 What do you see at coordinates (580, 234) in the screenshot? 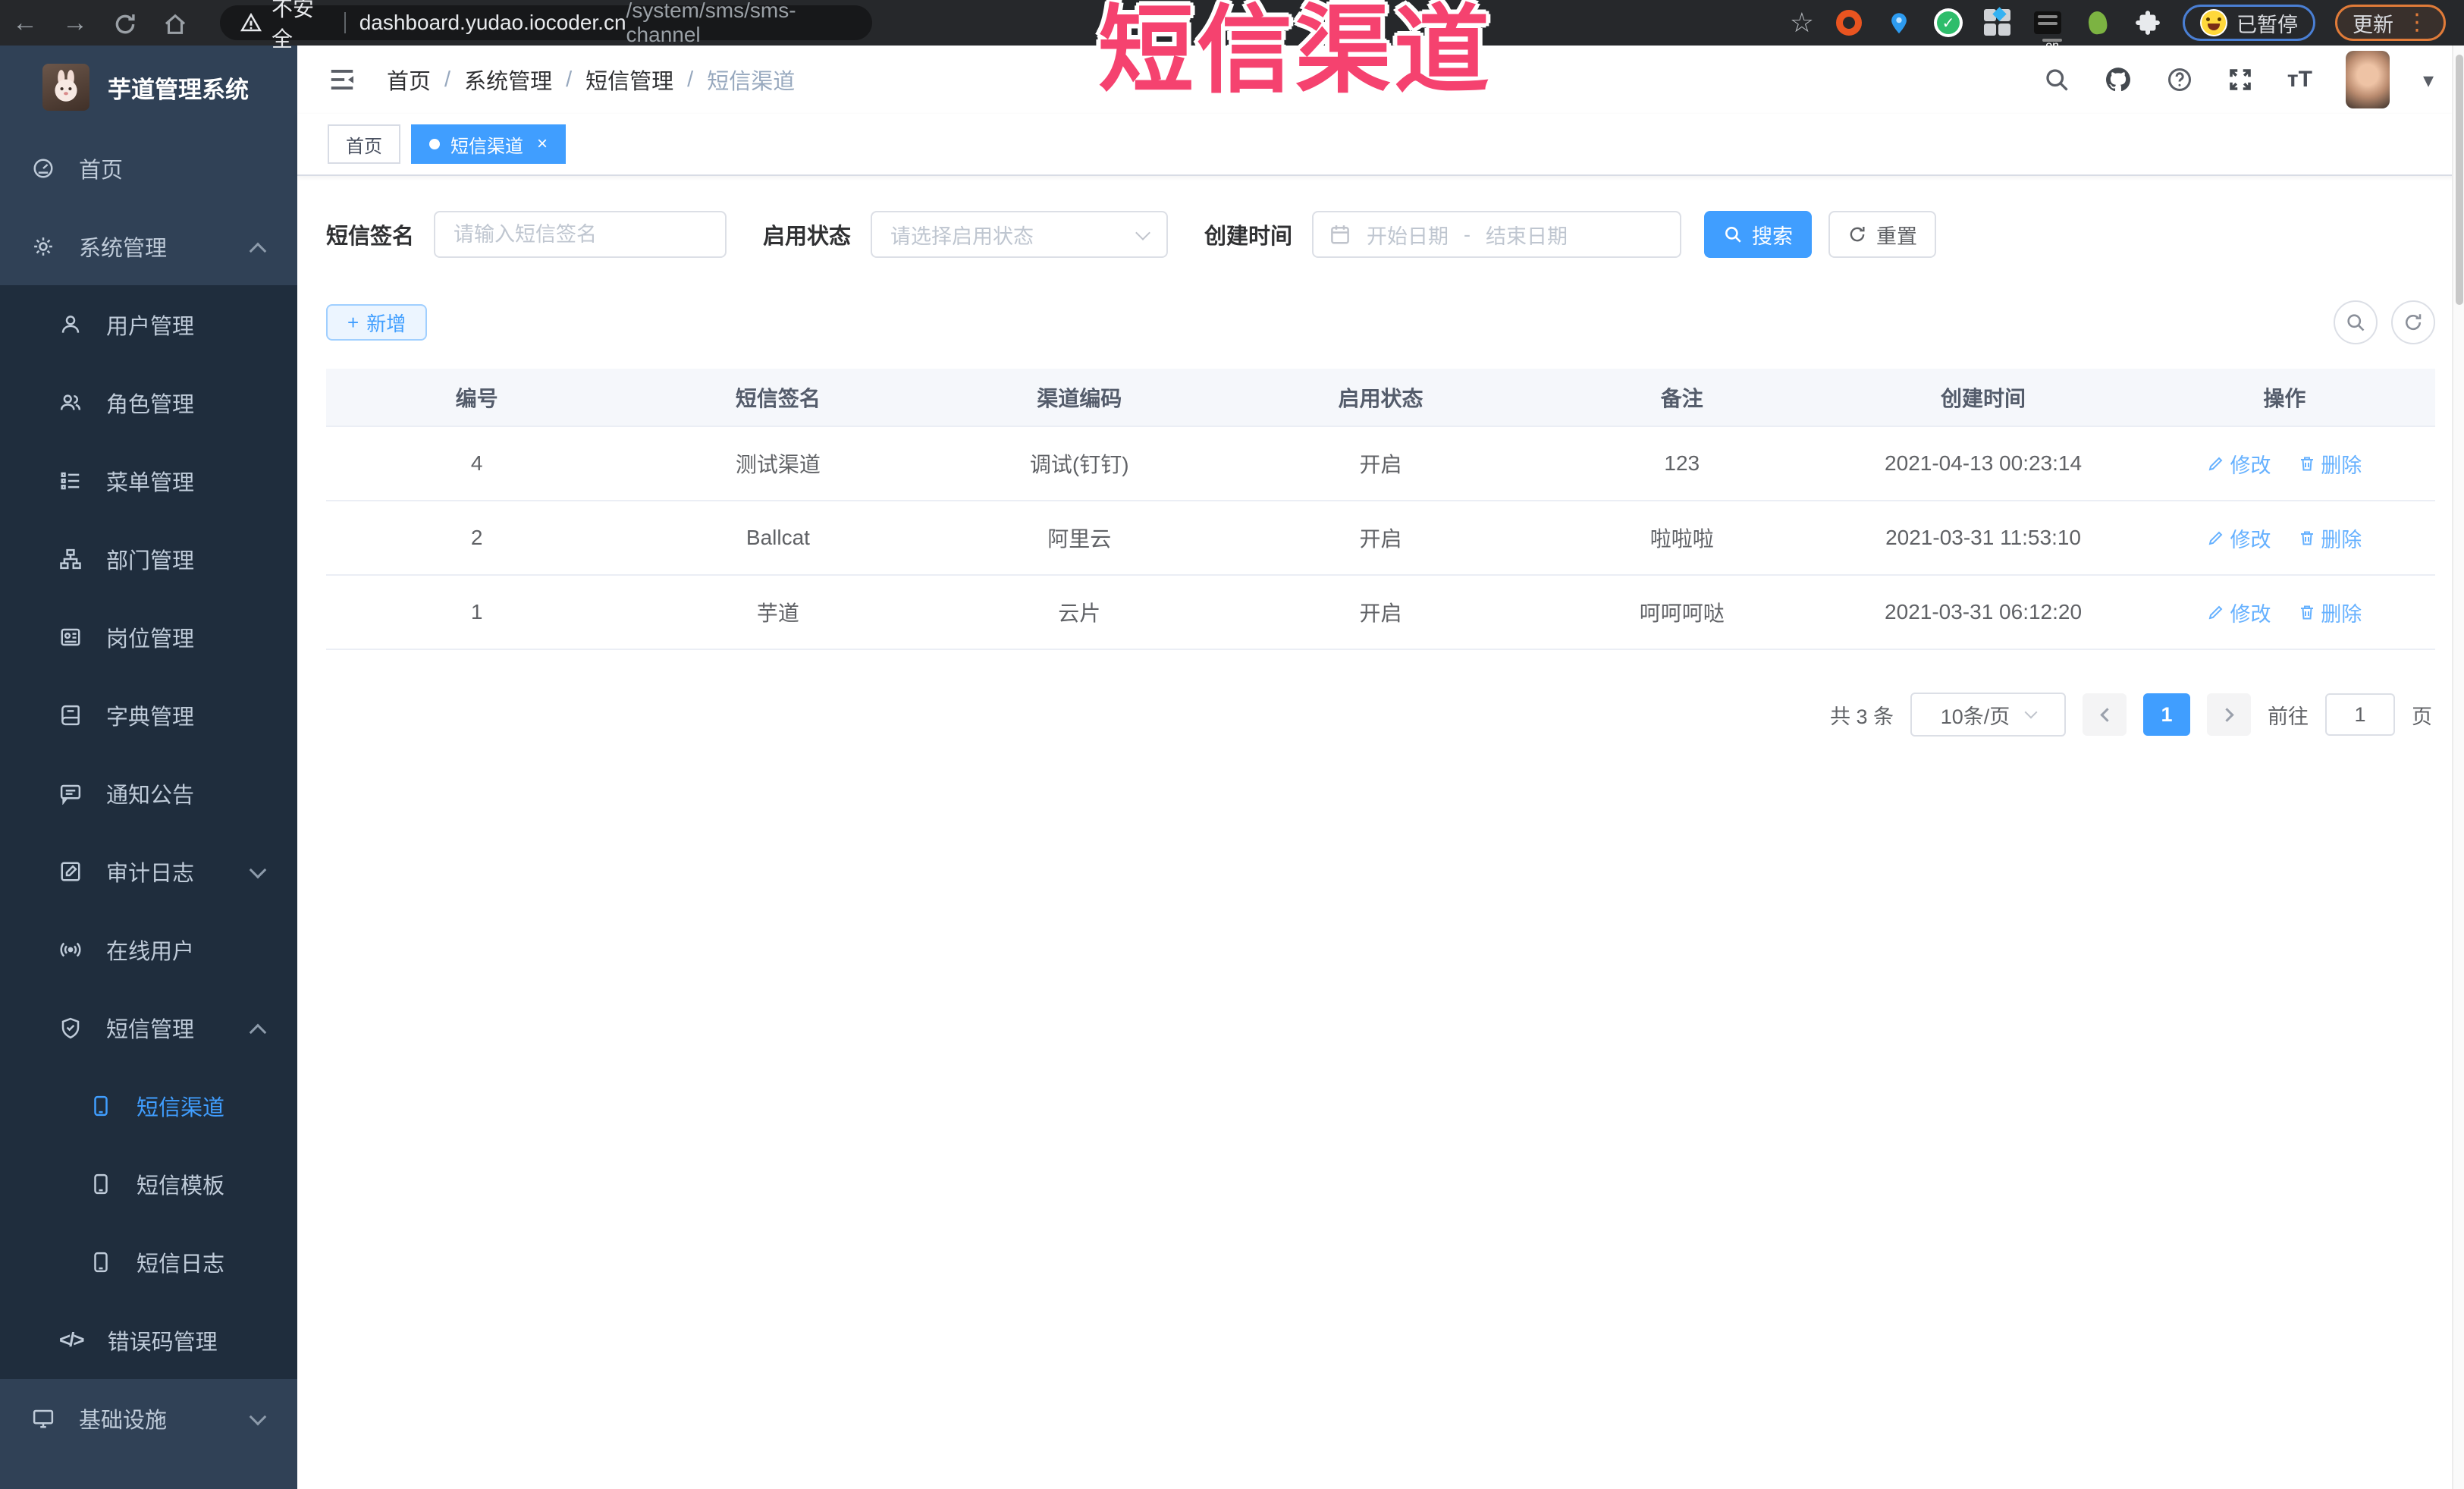
I see `sign-filter-input` at bounding box center [580, 234].